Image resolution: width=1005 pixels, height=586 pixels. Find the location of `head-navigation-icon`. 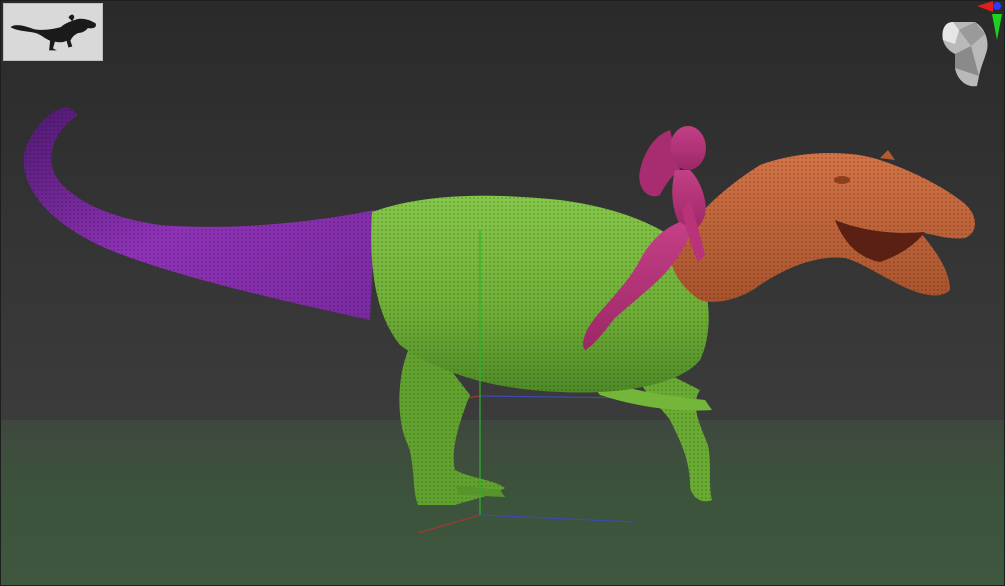

head-navigation-icon is located at coordinates (972, 44).